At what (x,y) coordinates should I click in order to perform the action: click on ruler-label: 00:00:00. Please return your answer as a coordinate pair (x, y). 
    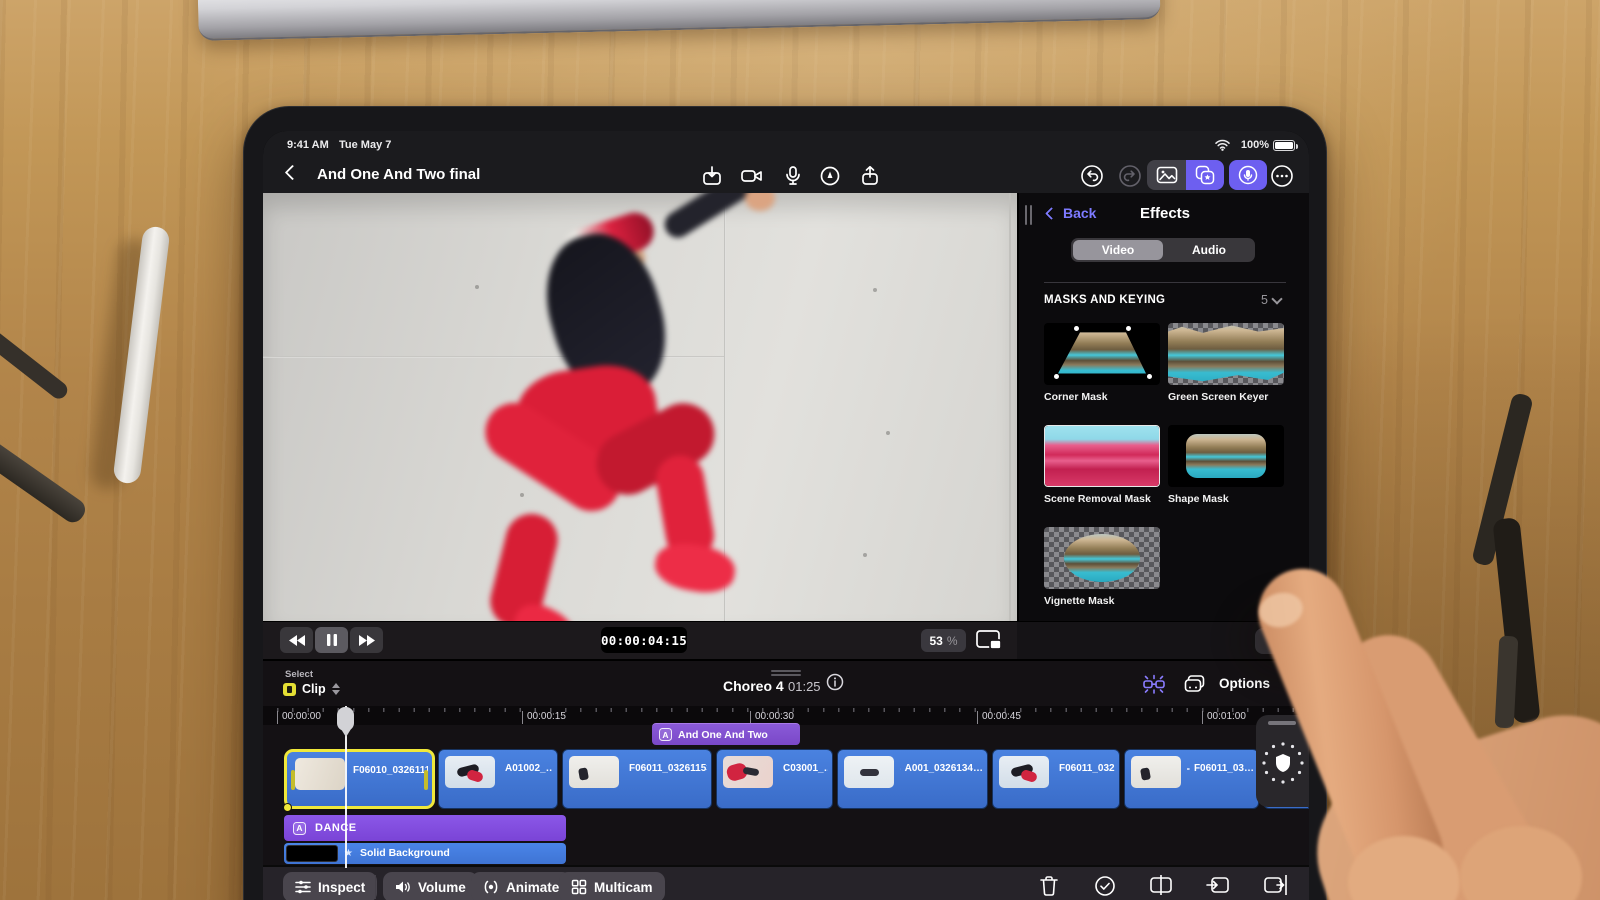
    Looking at the image, I should click on (299, 717).